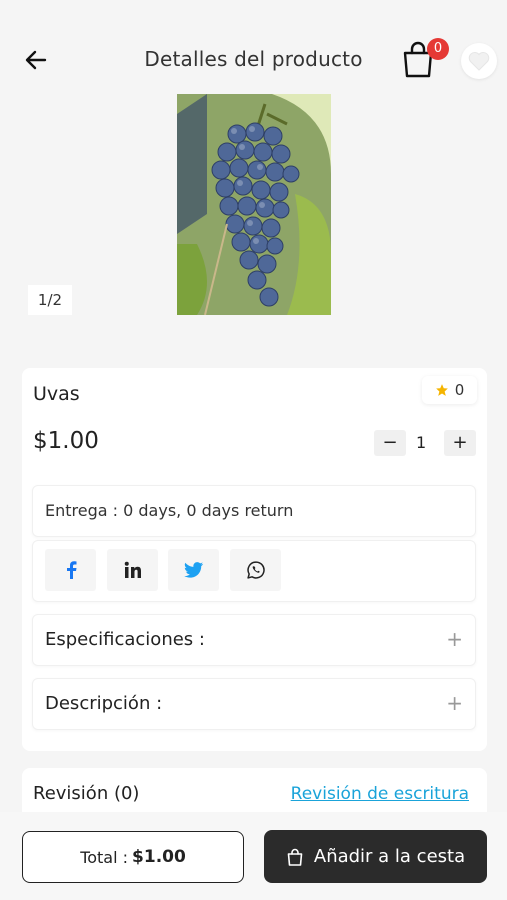 This screenshot has width=507, height=900. What do you see at coordinates (438, 49) in the screenshot?
I see `cart-count-badge: 0` at bounding box center [438, 49].